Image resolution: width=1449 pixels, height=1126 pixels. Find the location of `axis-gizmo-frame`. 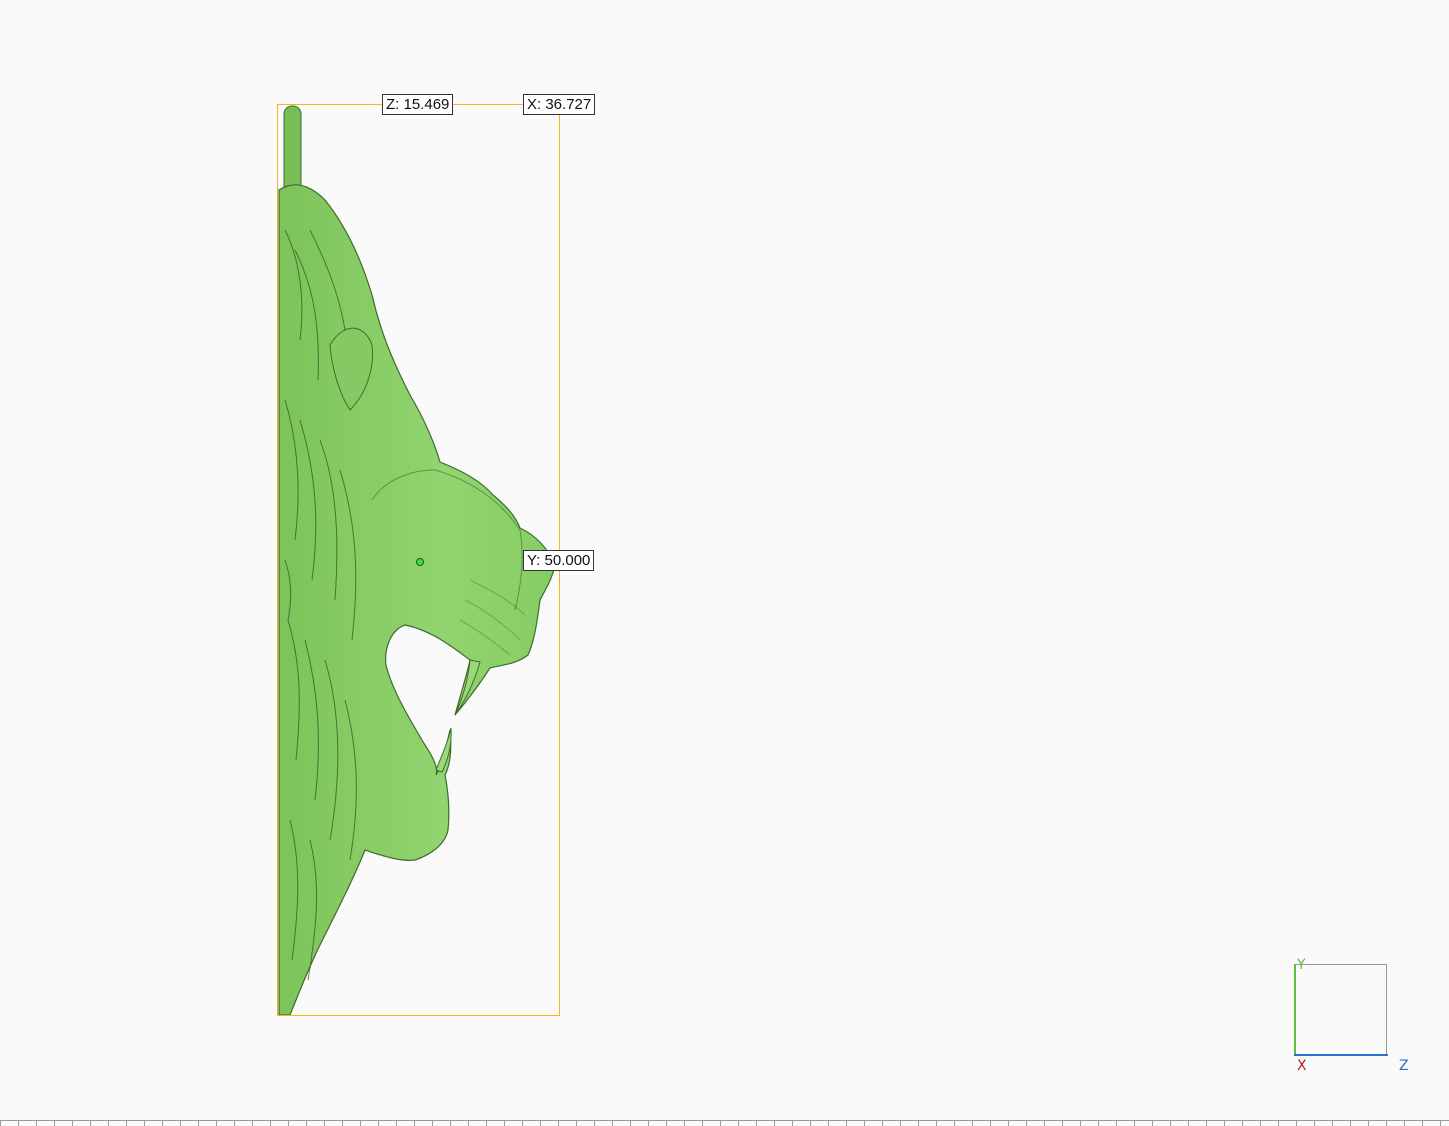

axis-gizmo-frame is located at coordinates (1340, 1010).